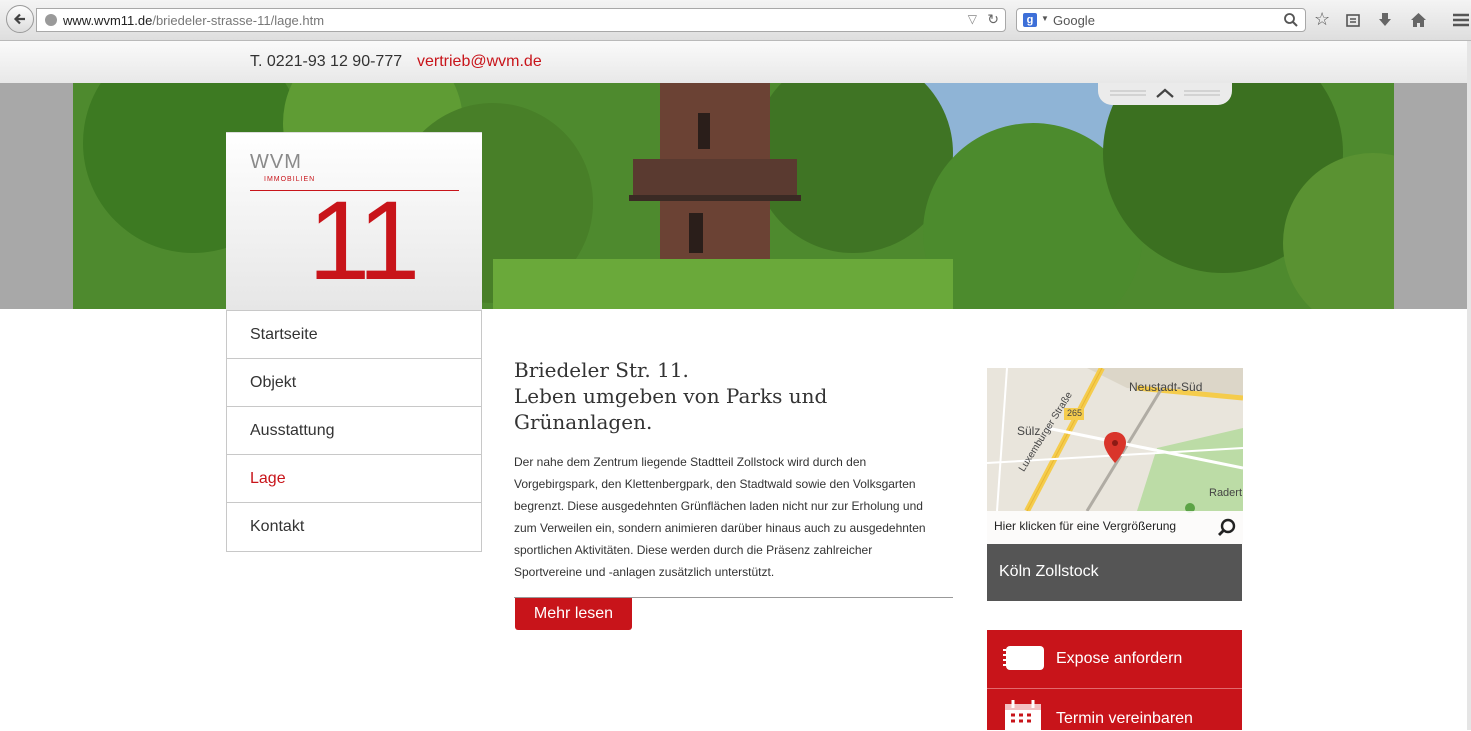 This screenshot has width=1471, height=731. I want to click on arrow-left-icon, so click(19, 19).